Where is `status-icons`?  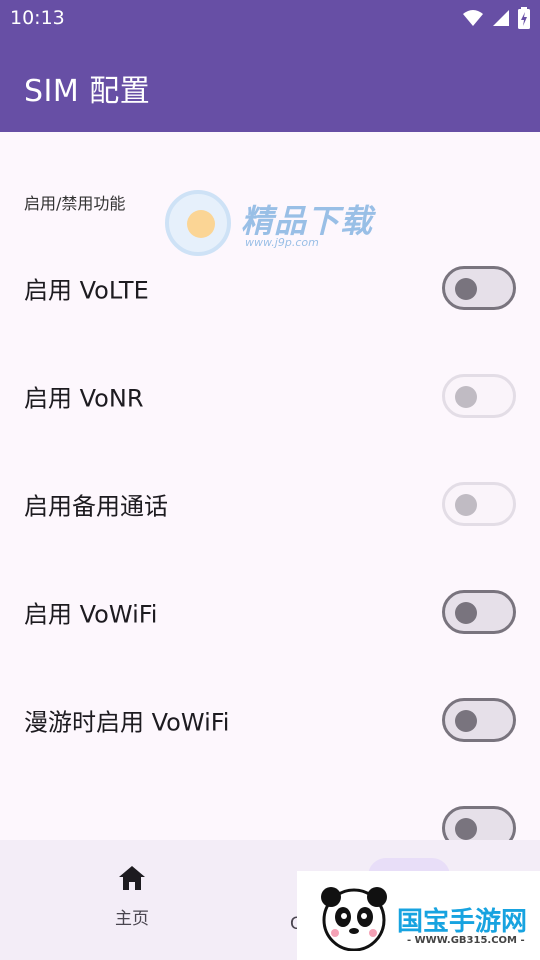 status-icons is located at coordinates (496, 18).